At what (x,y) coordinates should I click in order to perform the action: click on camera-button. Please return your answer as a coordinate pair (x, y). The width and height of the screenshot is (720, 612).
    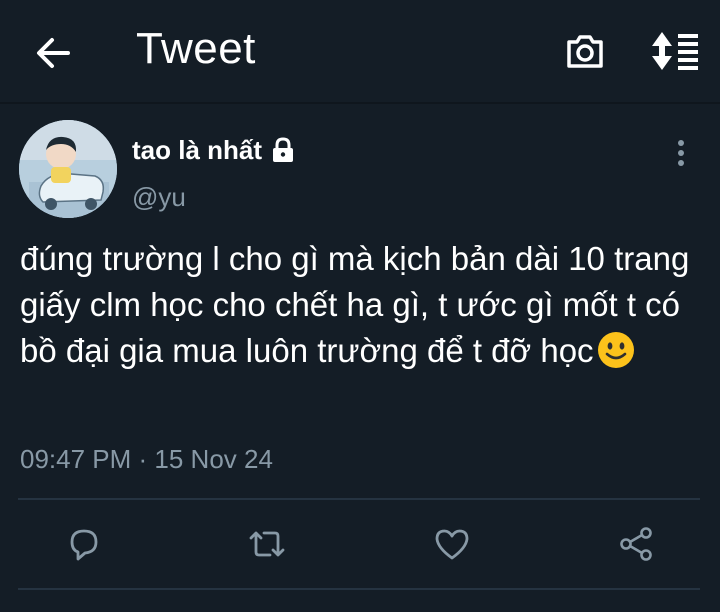
    Looking at the image, I should click on (585, 51).